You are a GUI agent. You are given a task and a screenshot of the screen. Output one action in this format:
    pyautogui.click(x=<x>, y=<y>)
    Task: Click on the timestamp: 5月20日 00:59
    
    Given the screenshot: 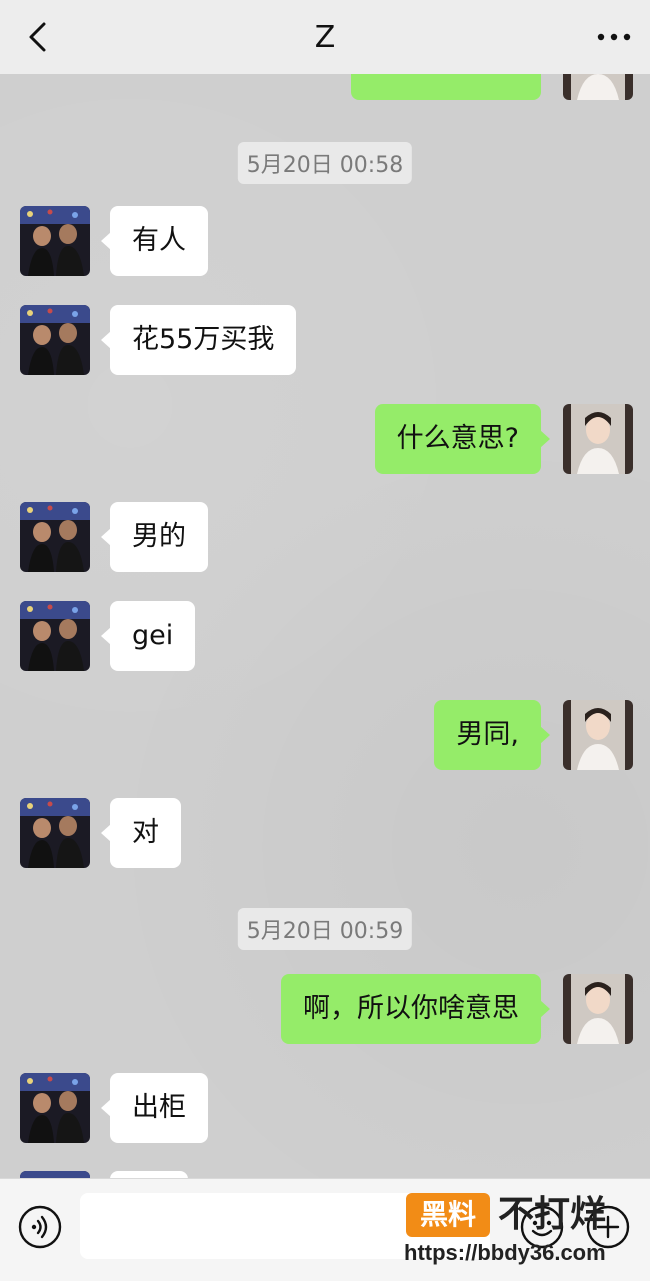 What is the action you would take?
    pyautogui.click(x=325, y=929)
    